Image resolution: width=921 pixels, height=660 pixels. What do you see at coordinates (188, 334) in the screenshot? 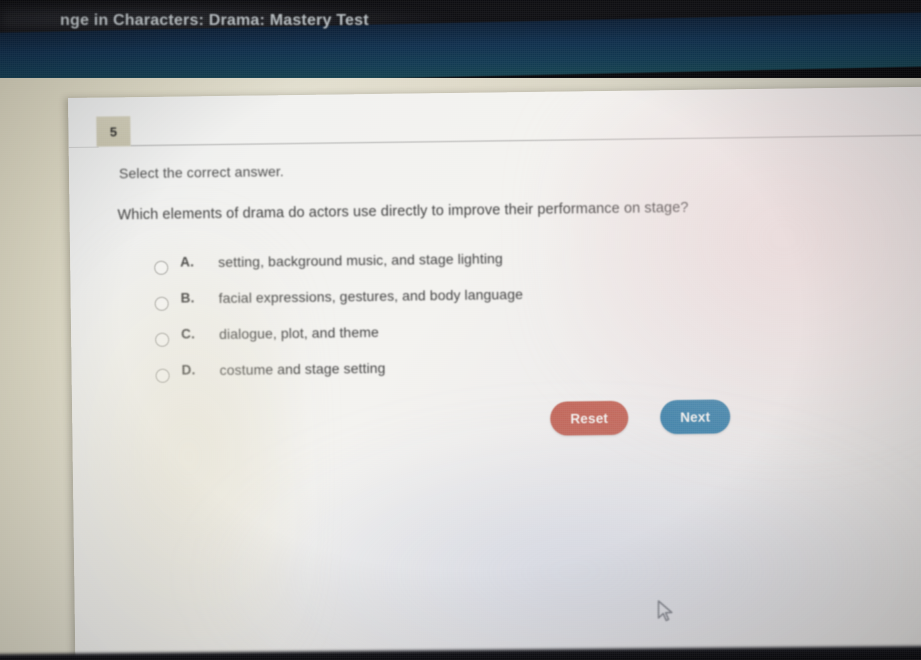
I see `option-letter-c: C.` at bounding box center [188, 334].